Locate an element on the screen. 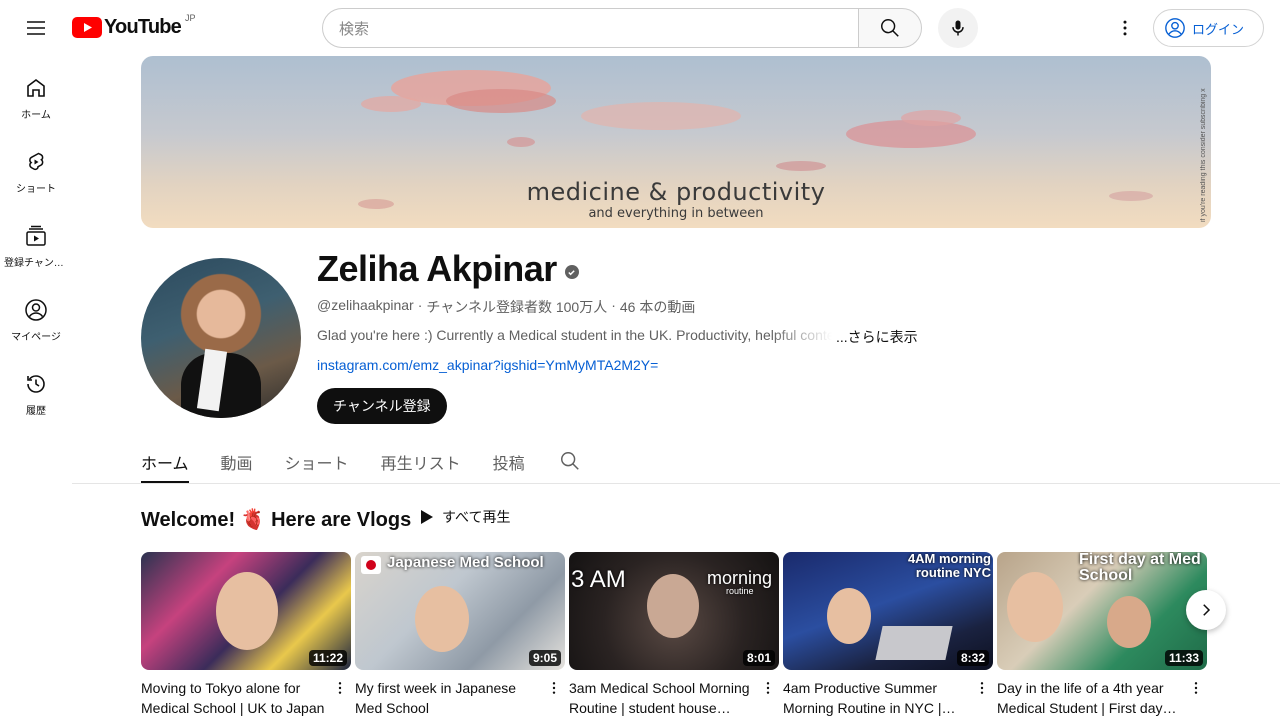  video-duration: 11:33 is located at coordinates (1183, 658).